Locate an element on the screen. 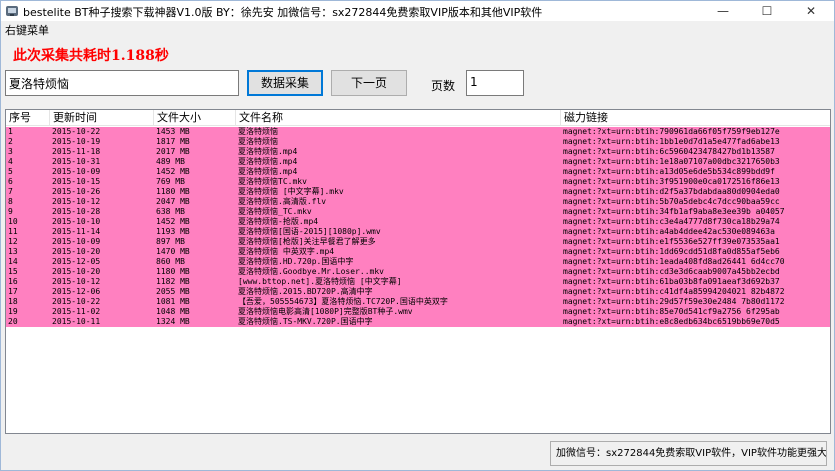  table-cell: 2015-10-26 is located at coordinates (76, 191).